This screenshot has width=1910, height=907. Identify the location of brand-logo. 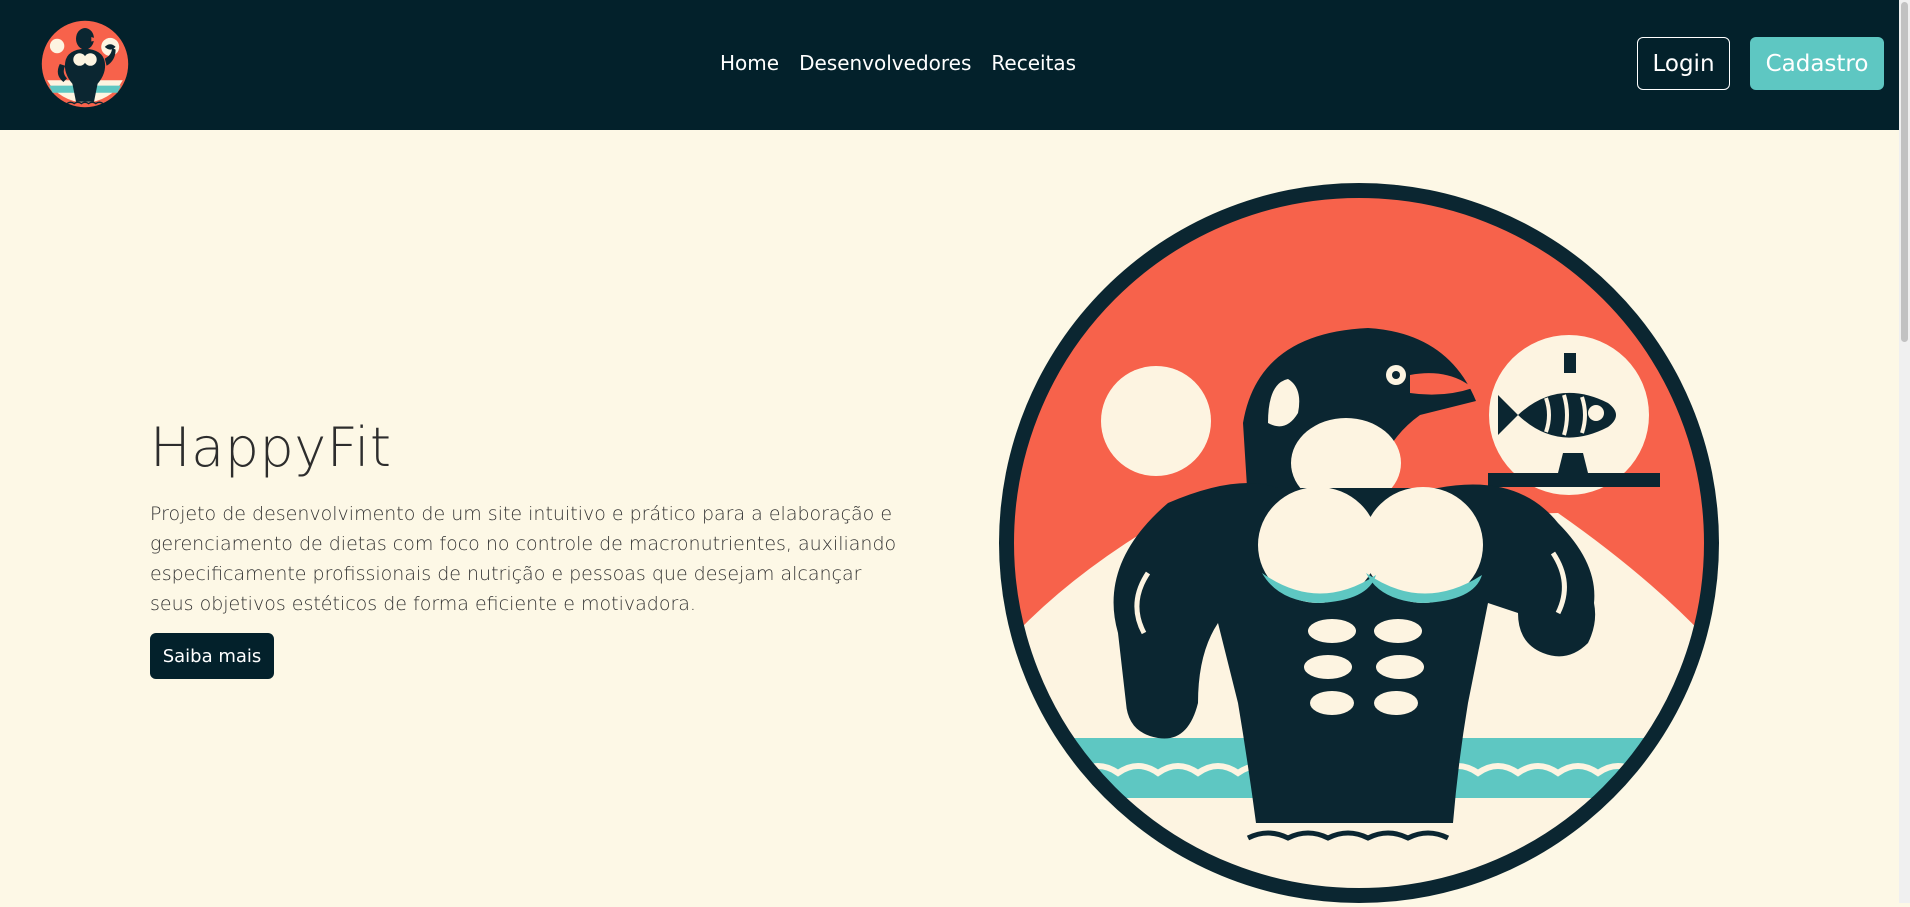
(85, 64).